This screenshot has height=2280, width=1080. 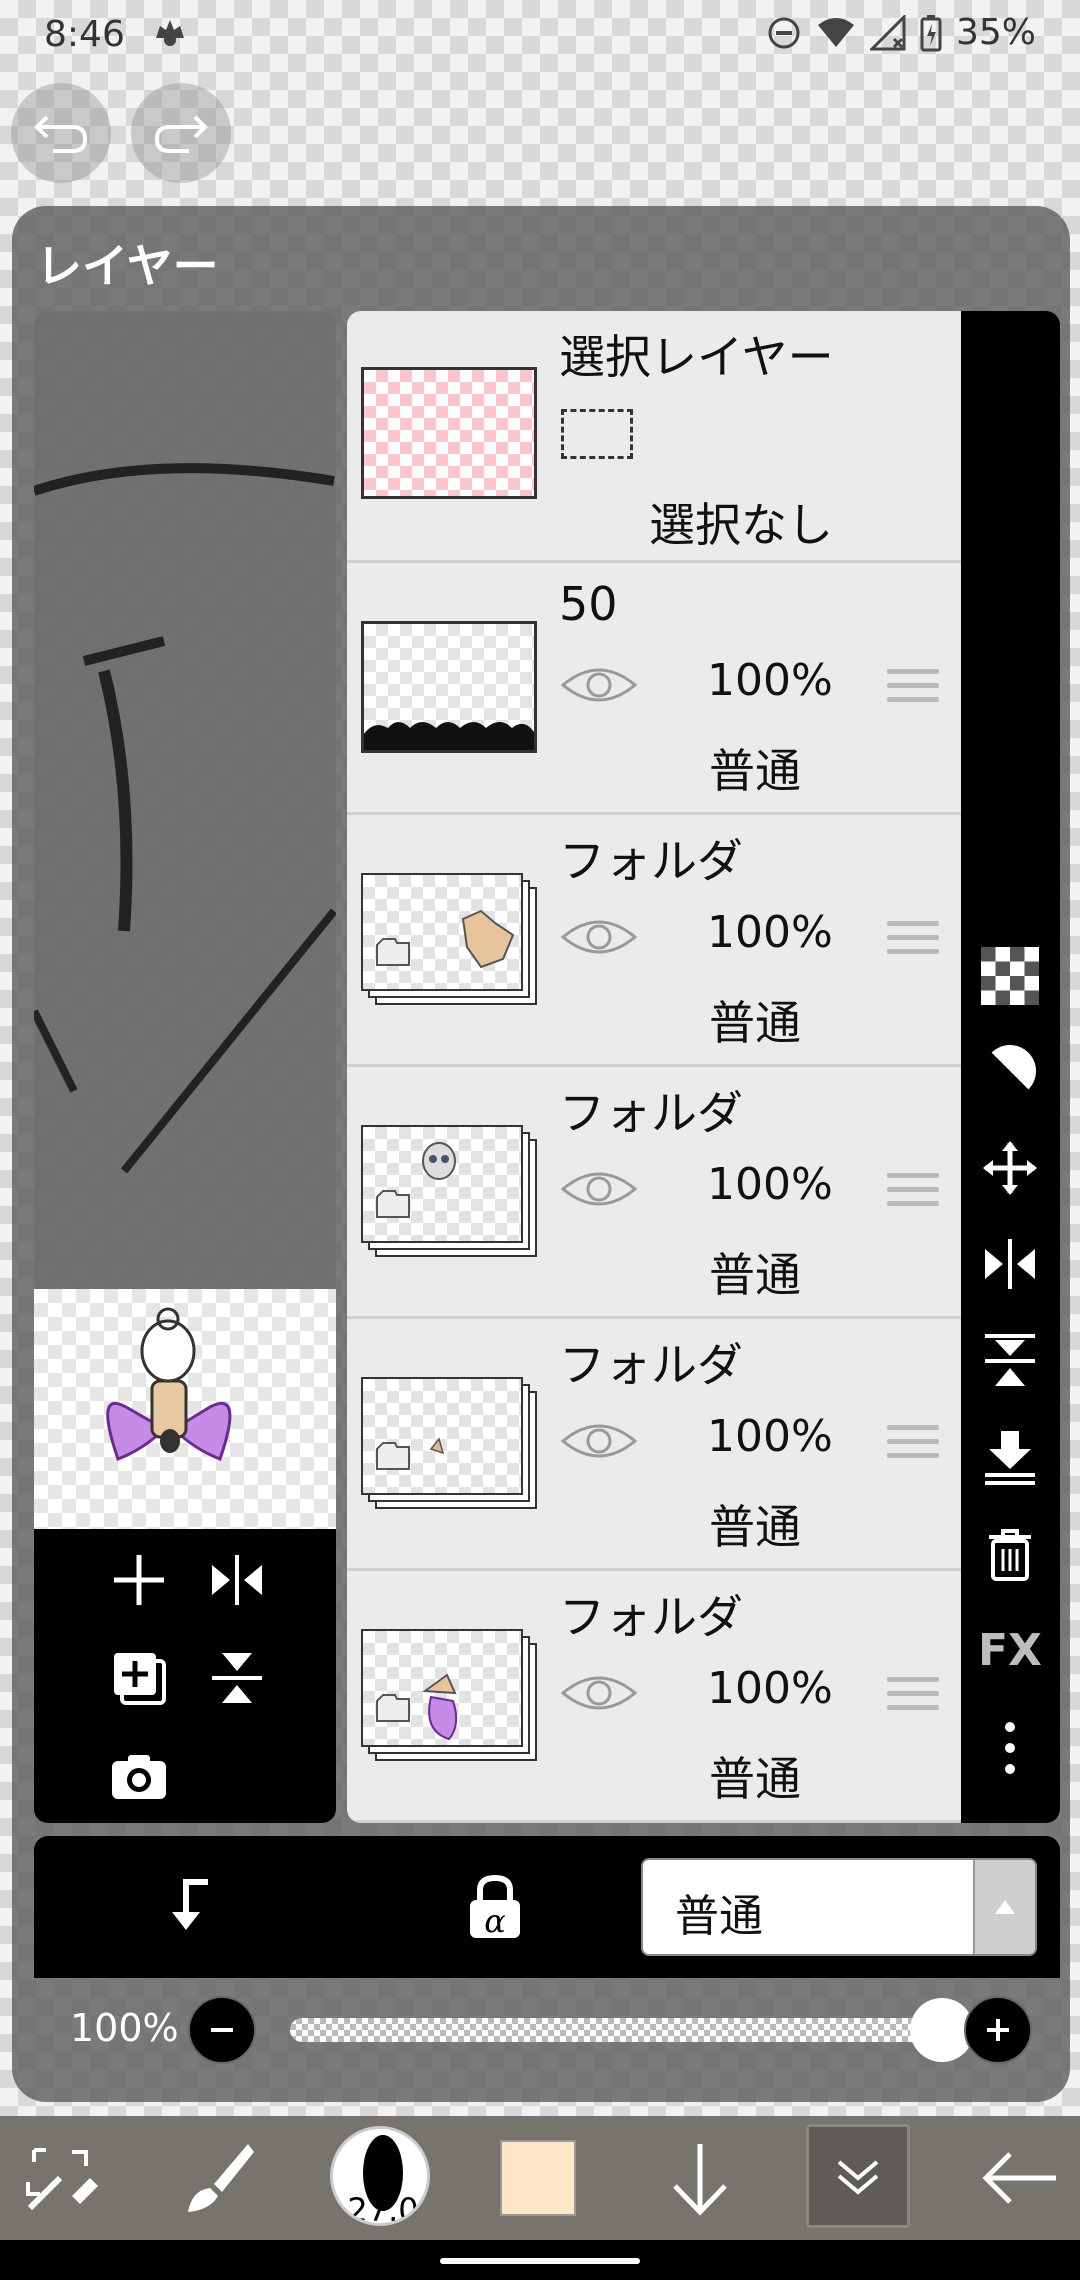 I want to click on transform-eraser-icon, so click(x=62, y=2179).